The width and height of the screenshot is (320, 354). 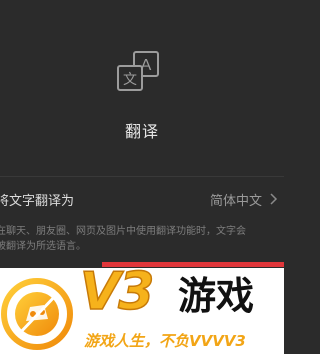 What do you see at coordinates (235, 201) in the screenshot?
I see `selected-language-value: 简体中文` at bounding box center [235, 201].